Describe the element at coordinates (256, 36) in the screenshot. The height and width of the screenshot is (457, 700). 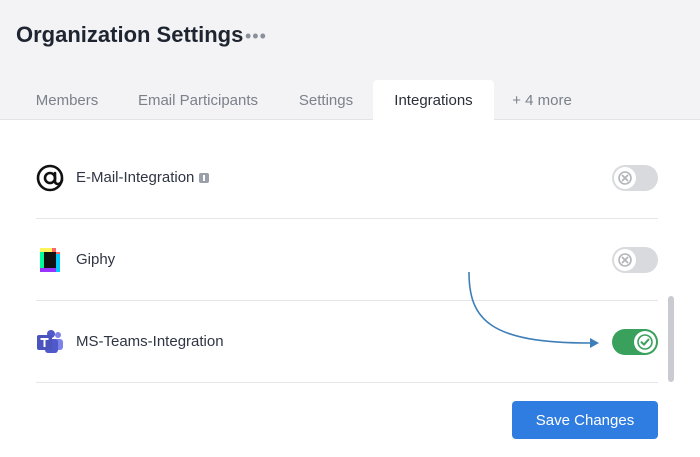
I see `more-options-icon: •••` at that location.